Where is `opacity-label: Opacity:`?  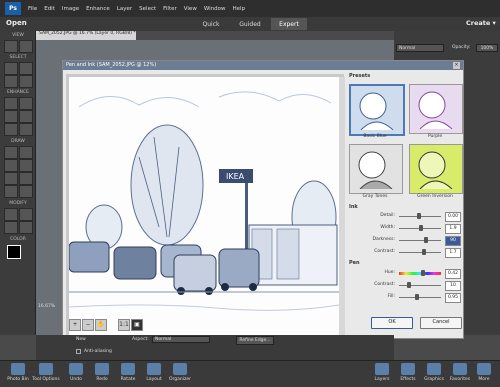
opacity-label: Opacity: is located at coordinates (461, 47).